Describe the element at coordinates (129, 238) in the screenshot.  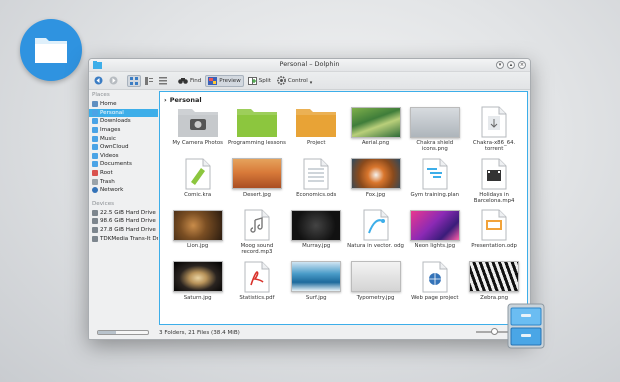
I see `sidebar-item-label: TDKMedia Trans-It Dri` at that location.